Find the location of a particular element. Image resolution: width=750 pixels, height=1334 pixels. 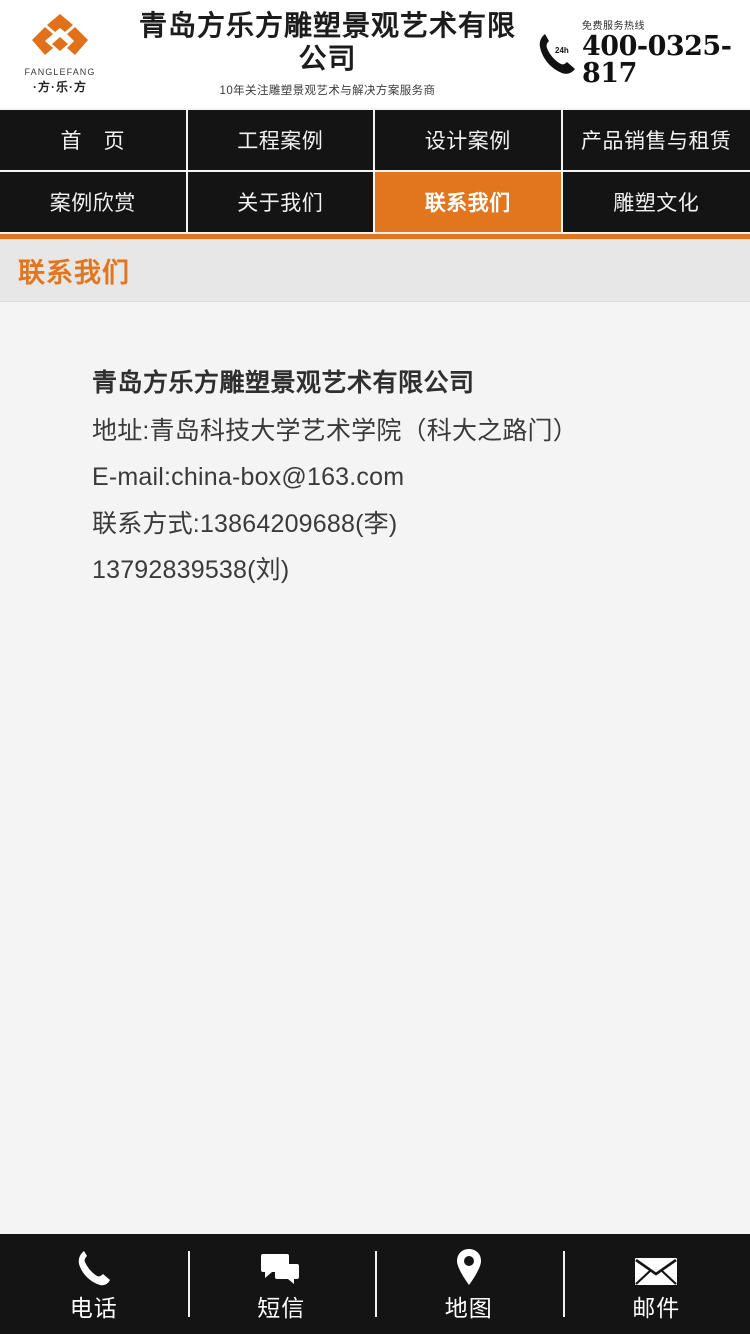

bottom-item-map: 地图 is located at coordinates (469, 1284).